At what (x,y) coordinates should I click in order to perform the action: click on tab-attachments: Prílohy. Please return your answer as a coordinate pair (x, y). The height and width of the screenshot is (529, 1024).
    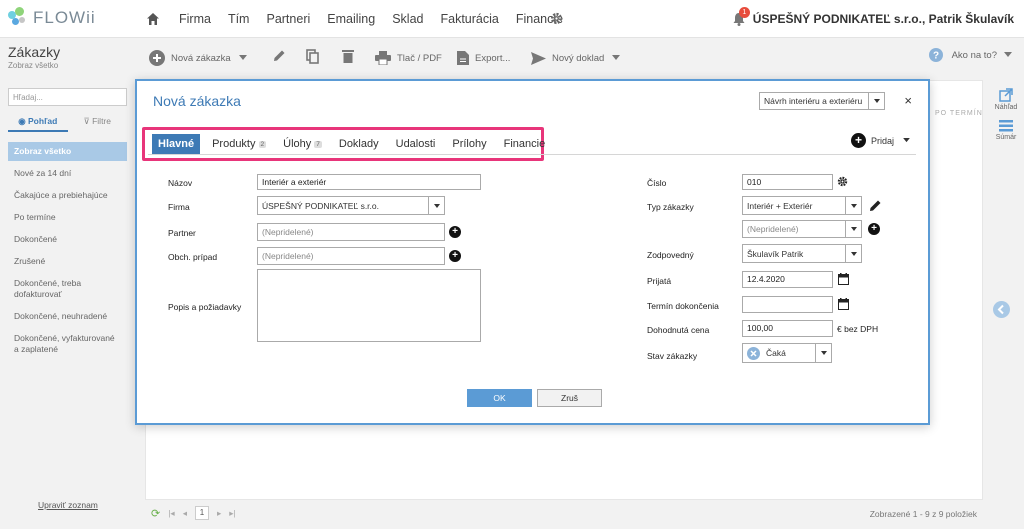
    Looking at the image, I should click on (469, 144).